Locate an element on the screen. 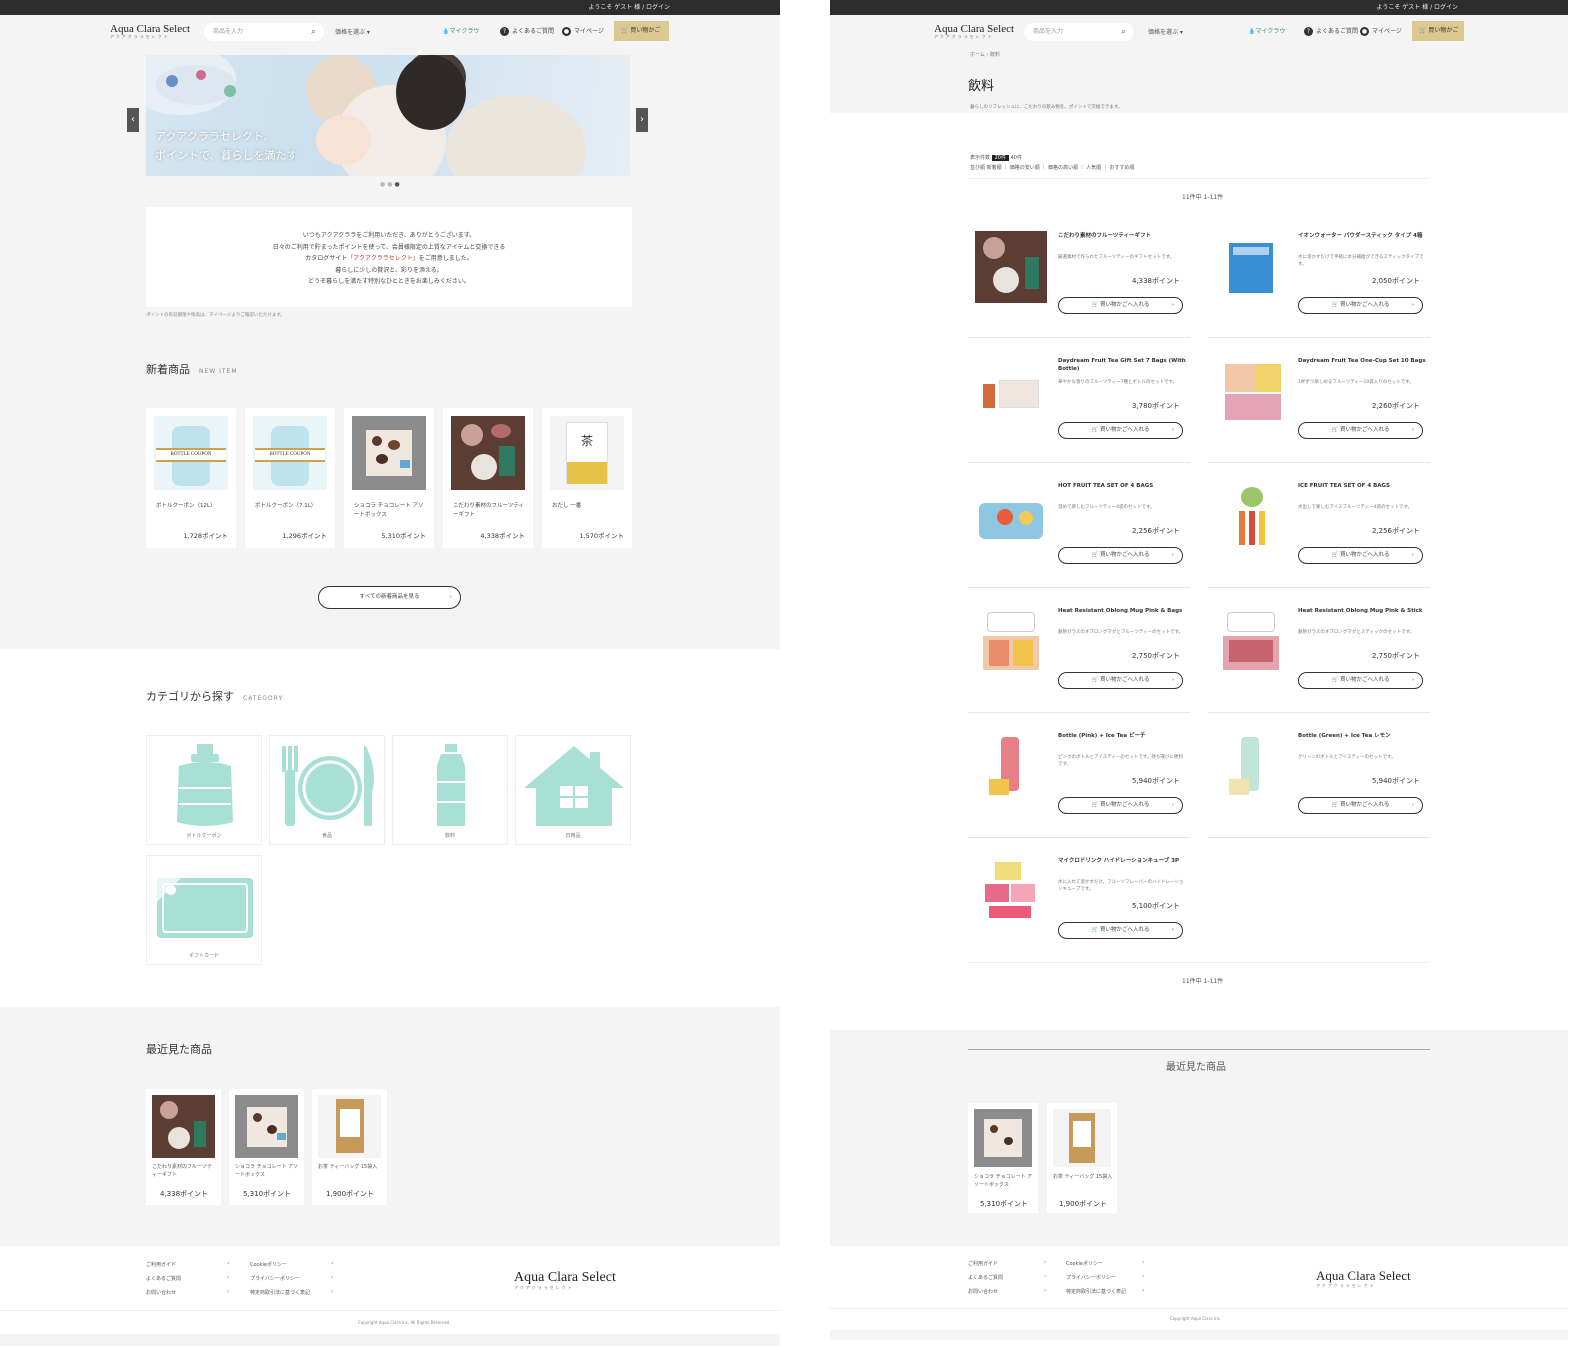 This screenshot has height=1350, width=1571. product-name: Heat Resistant Oblong Mug Pink & Bags is located at coordinates (1122, 611).